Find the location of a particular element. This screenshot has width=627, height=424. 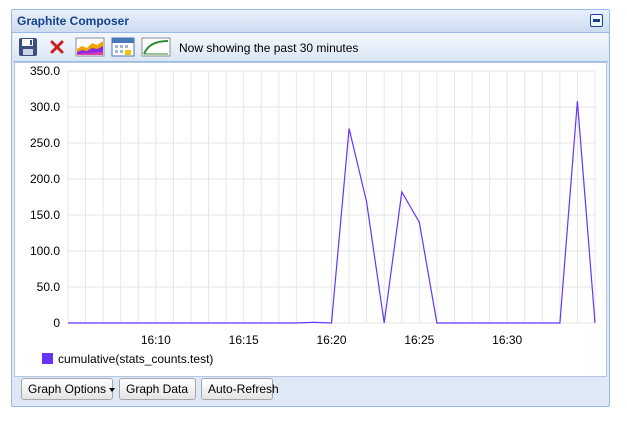

time-range-status: Now showing the past 30 minutes is located at coordinates (269, 48).